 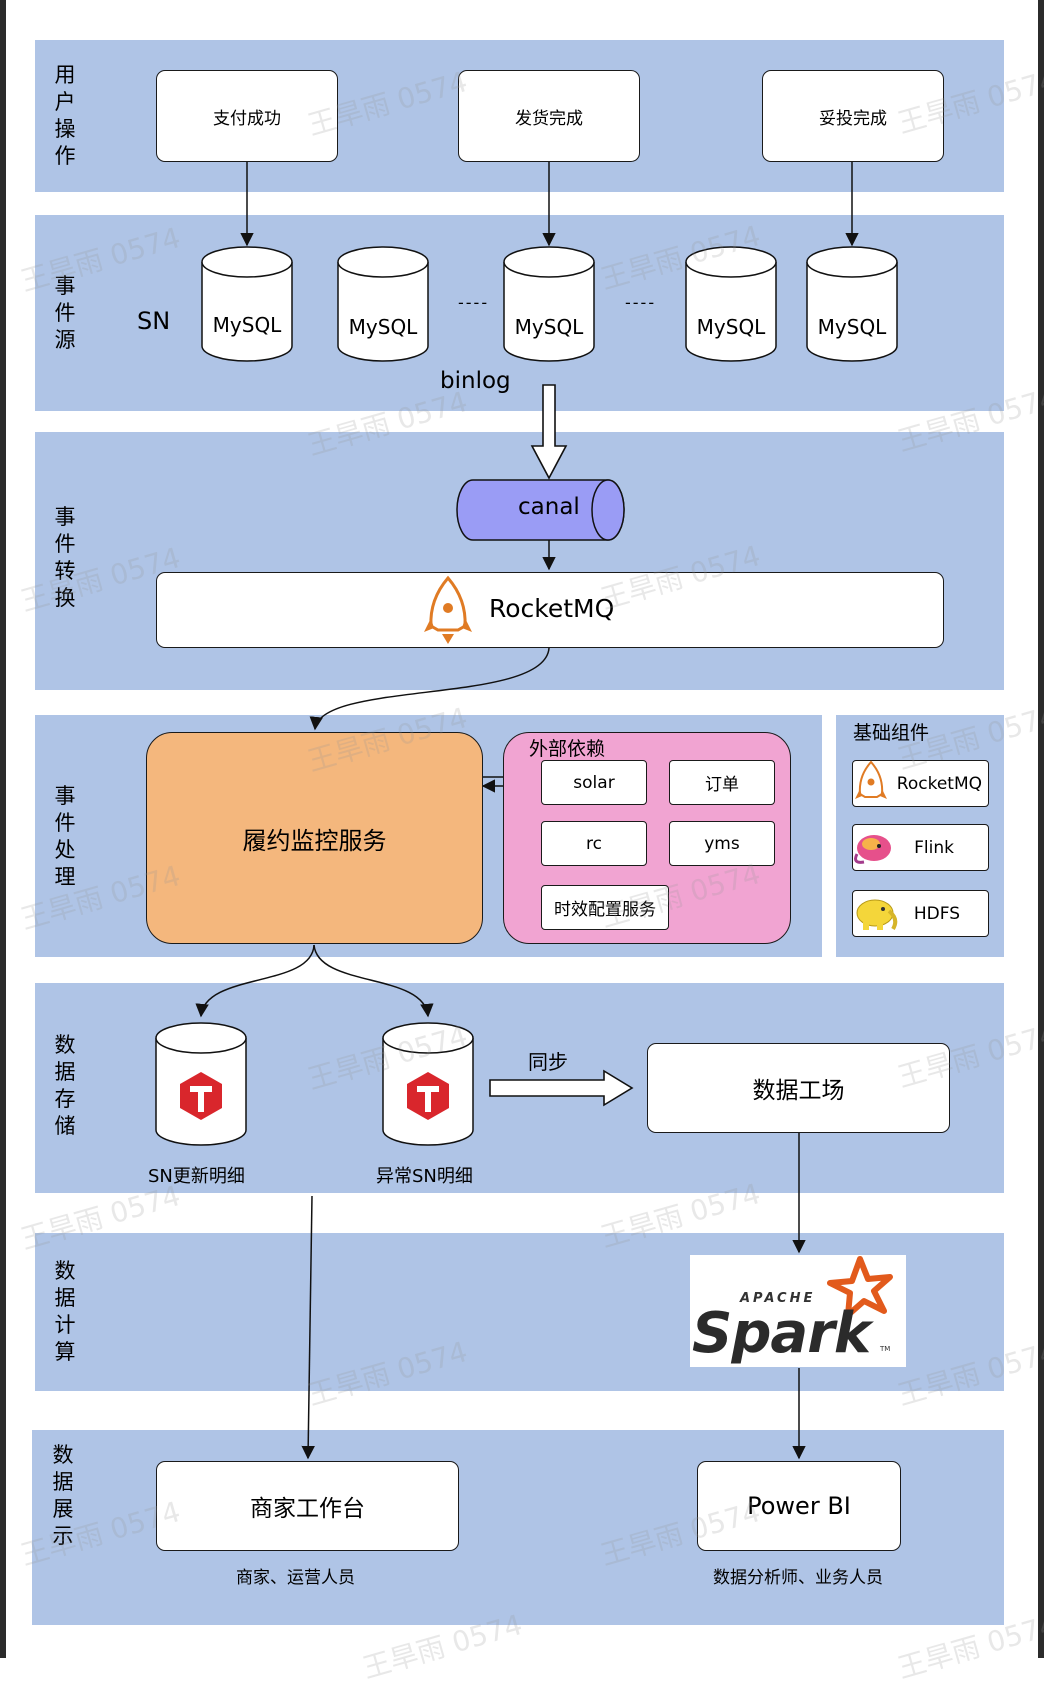 I want to click on op-box-delivery-complete: 妥投完成, so click(x=853, y=116).